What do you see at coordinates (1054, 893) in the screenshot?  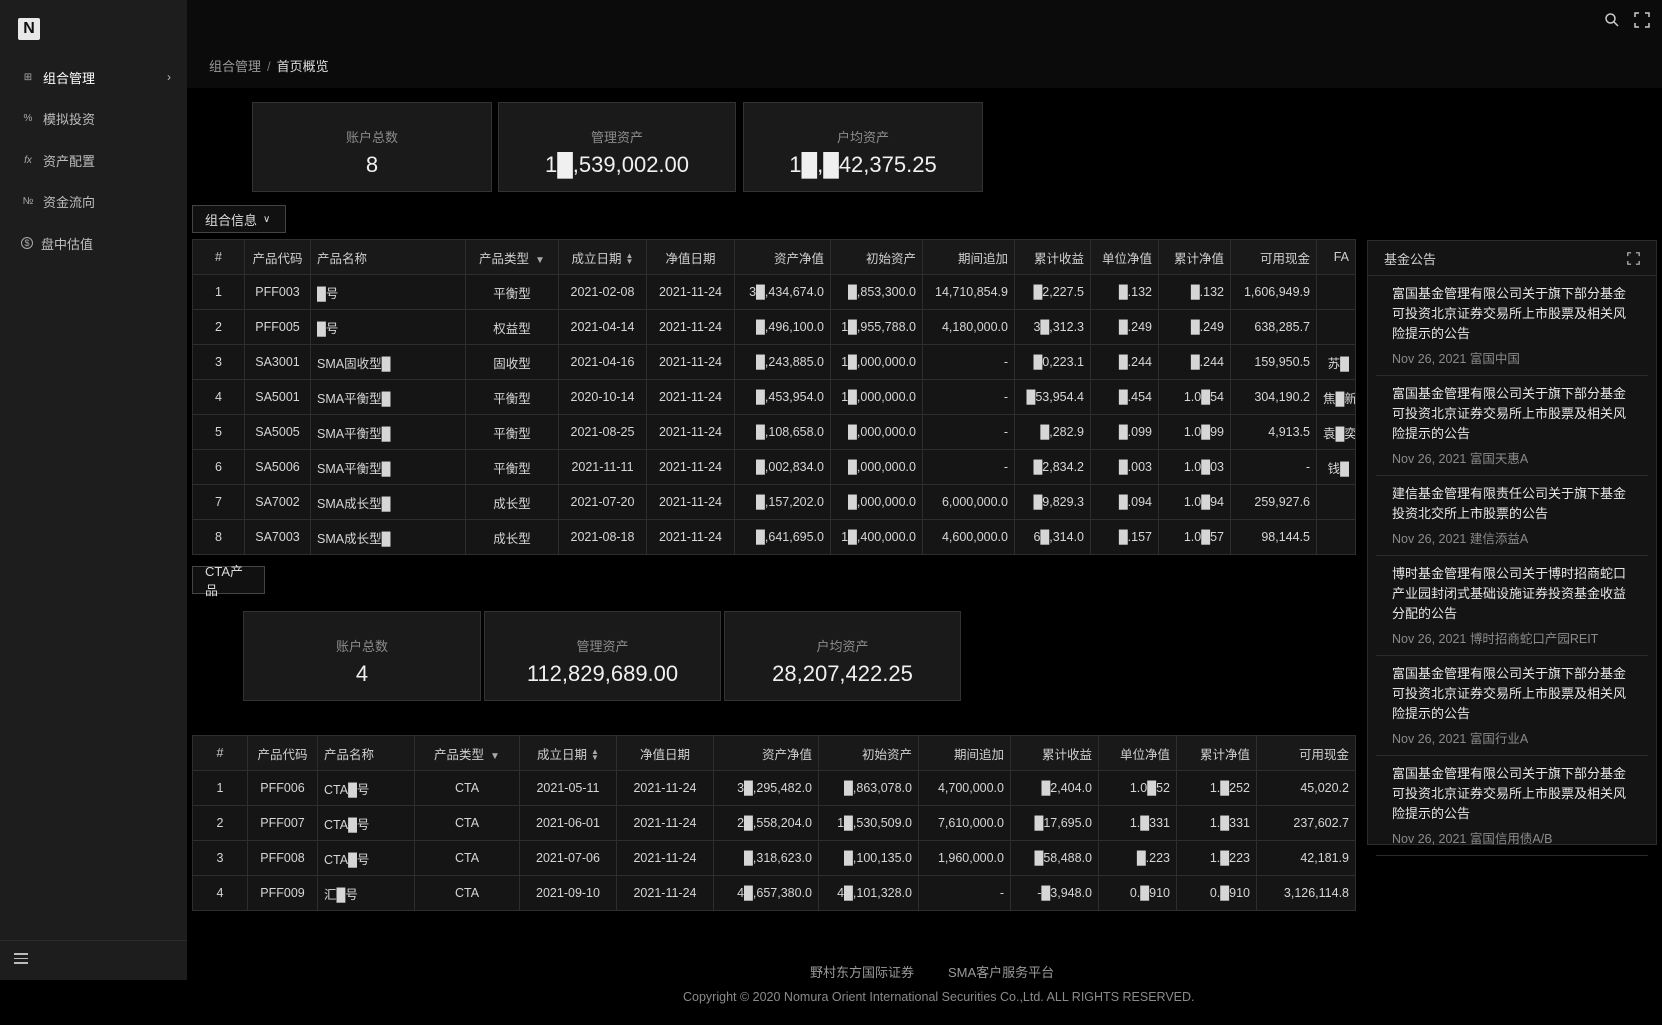 I see `table-cell: -█3,948.0` at bounding box center [1054, 893].